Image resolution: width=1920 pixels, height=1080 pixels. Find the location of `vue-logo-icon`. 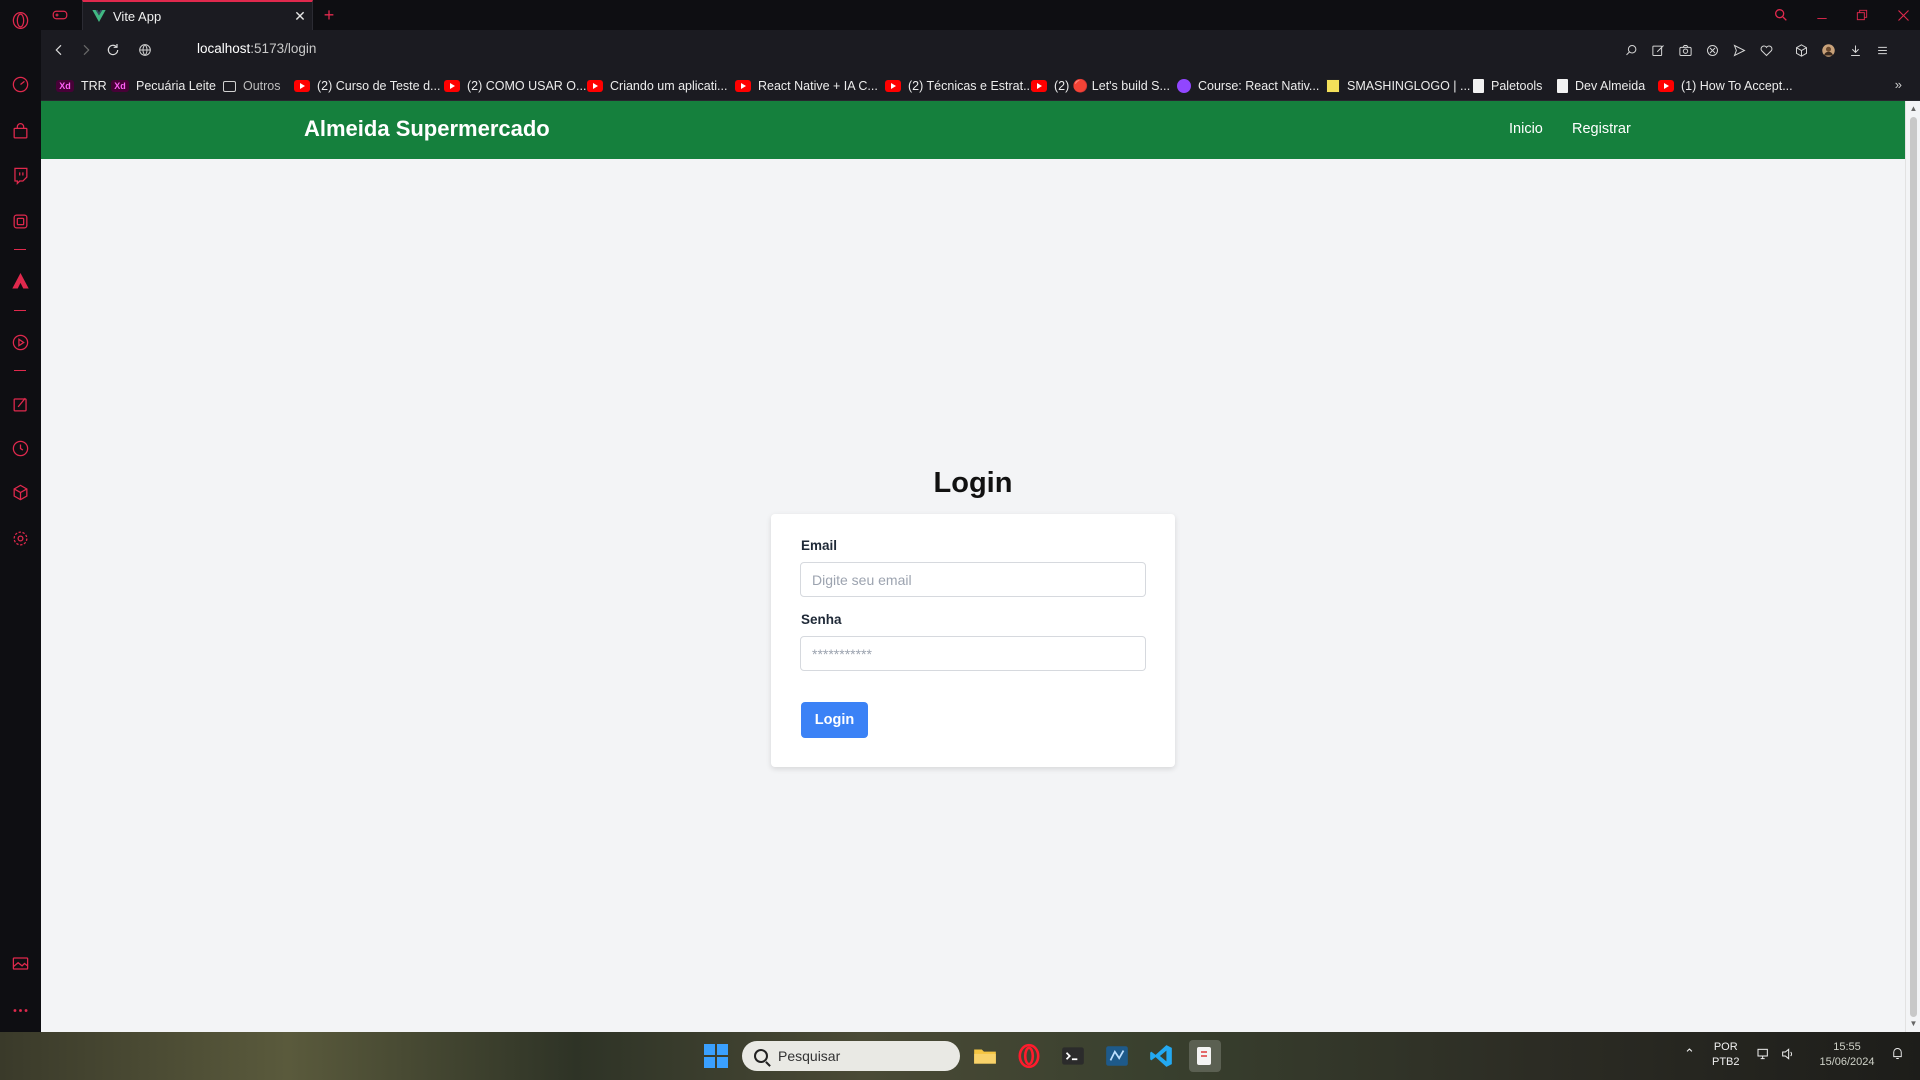

vue-logo-icon is located at coordinates (99, 16).